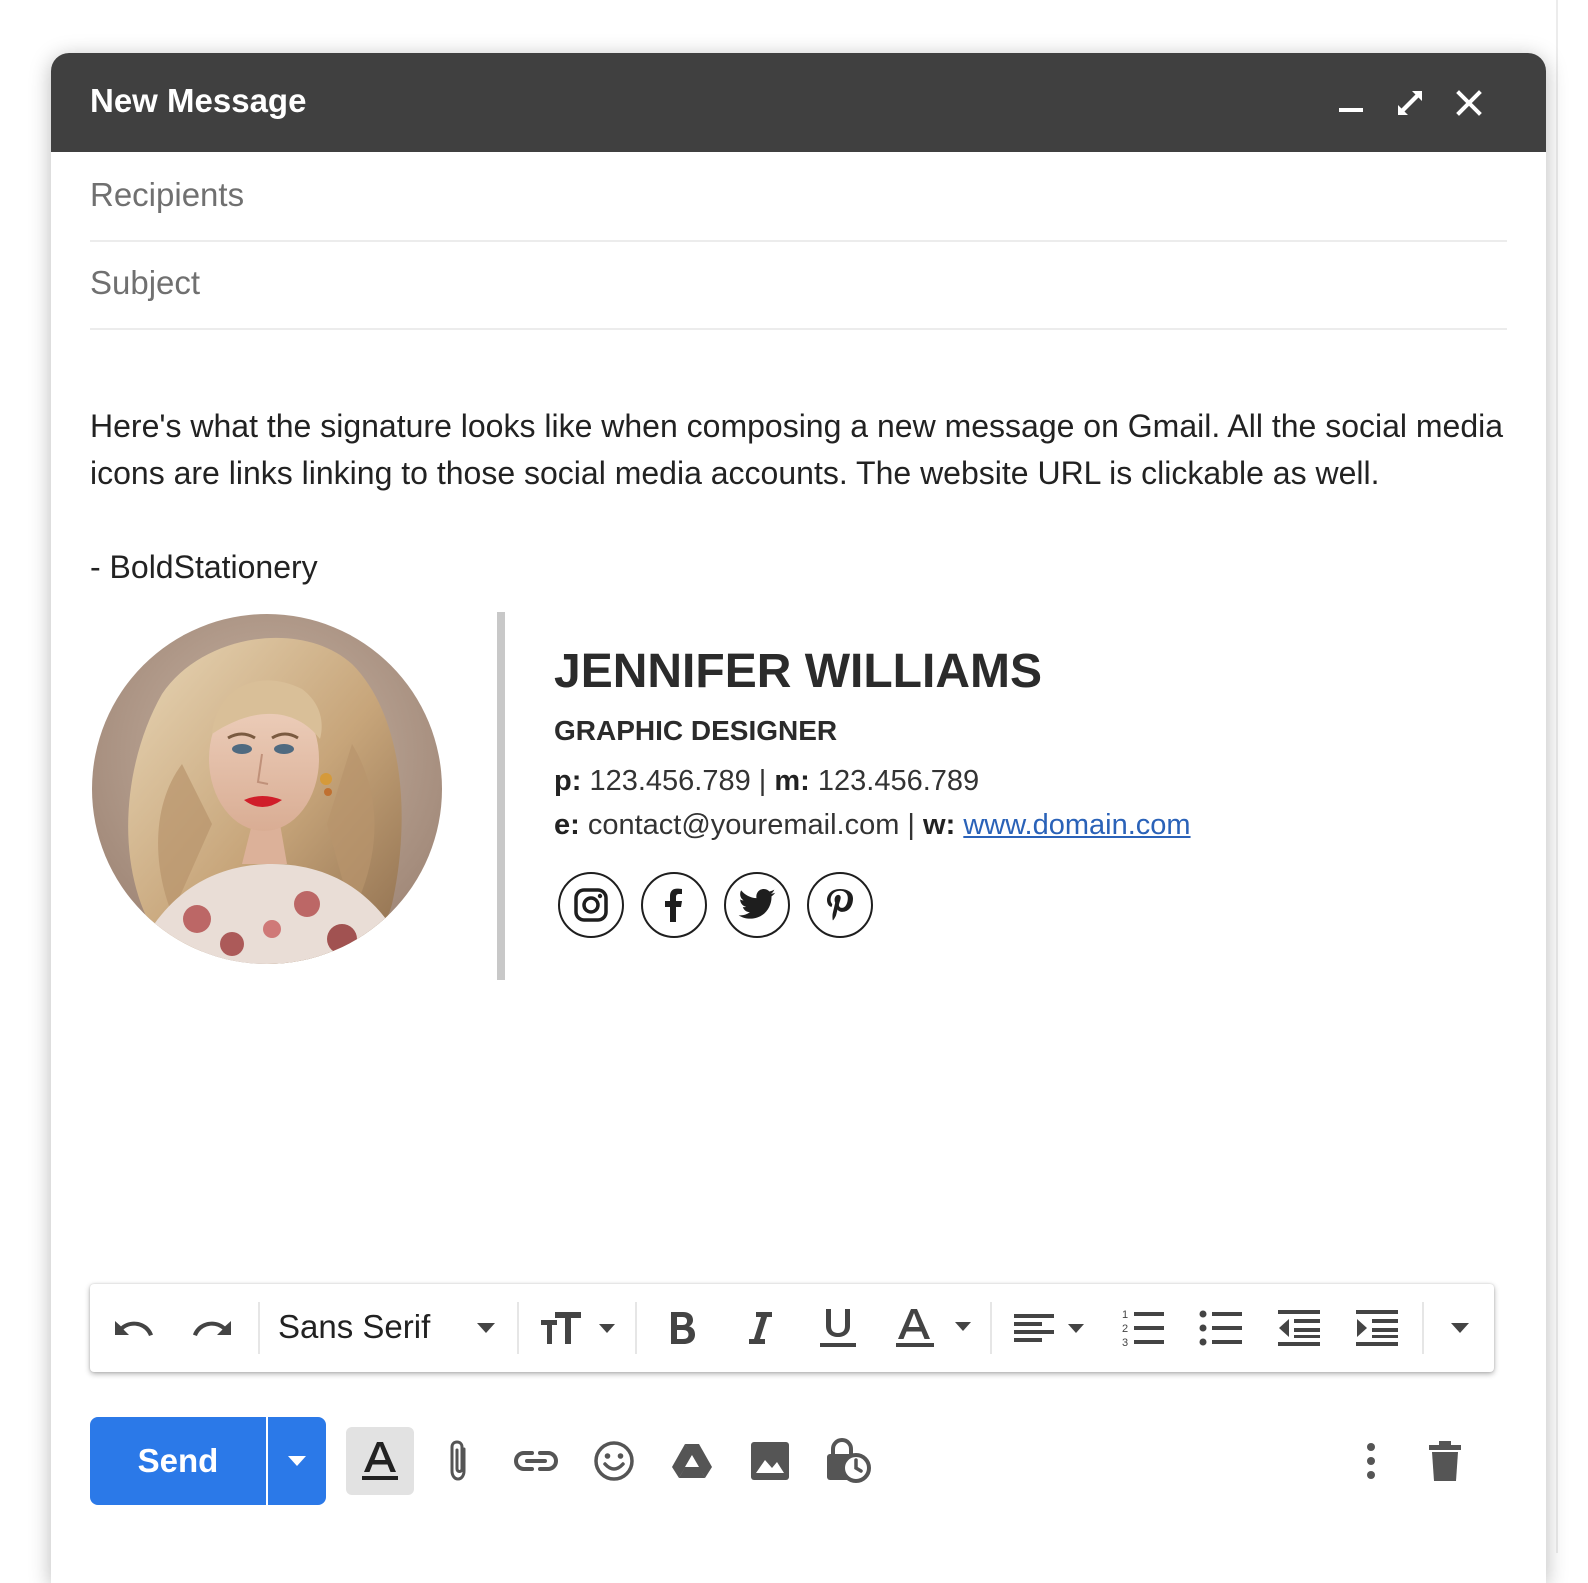 This screenshot has height=1583, width=1588. Describe the element at coordinates (798, 102) in the screenshot. I see `compose-titlebar: New Message` at that location.